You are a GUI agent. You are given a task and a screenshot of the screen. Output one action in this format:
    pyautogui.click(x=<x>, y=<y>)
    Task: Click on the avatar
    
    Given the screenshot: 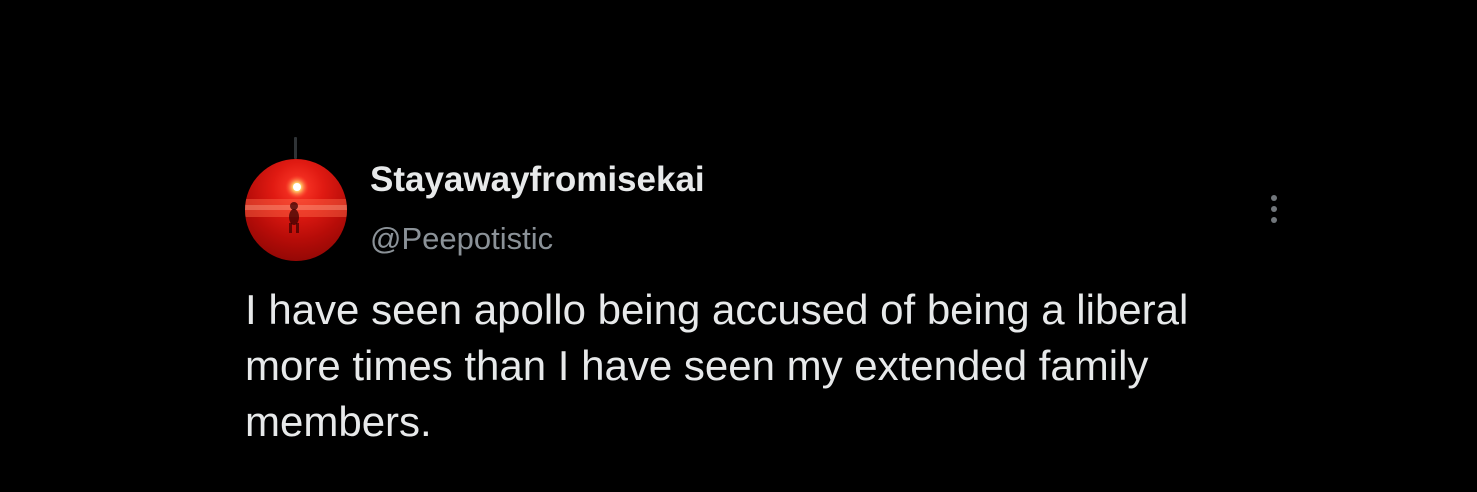 What is the action you would take?
    pyautogui.click(x=296, y=210)
    